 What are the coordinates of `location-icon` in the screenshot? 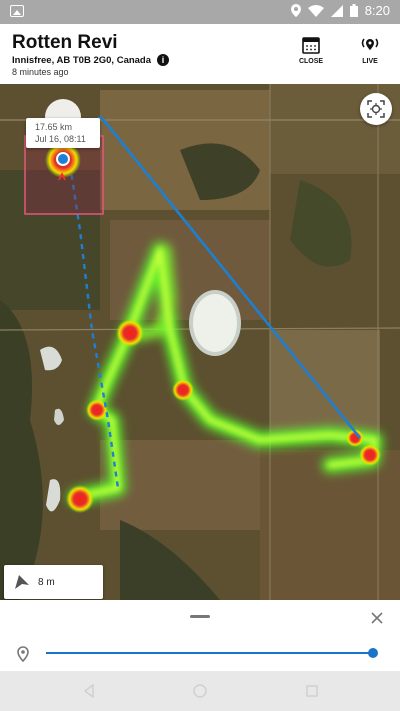 It's located at (295, 10).